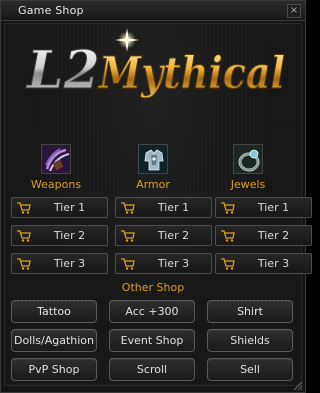  I want to click on pvp-shop-button: PvP Shop, so click(54, 369).